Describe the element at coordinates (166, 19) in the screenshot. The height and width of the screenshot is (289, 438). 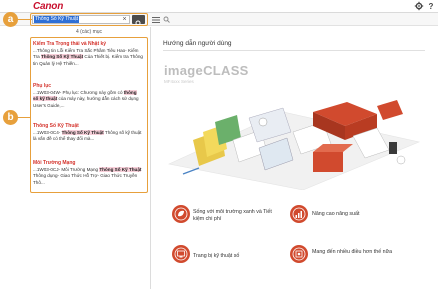
I see `search-toggle-icon` at that location.